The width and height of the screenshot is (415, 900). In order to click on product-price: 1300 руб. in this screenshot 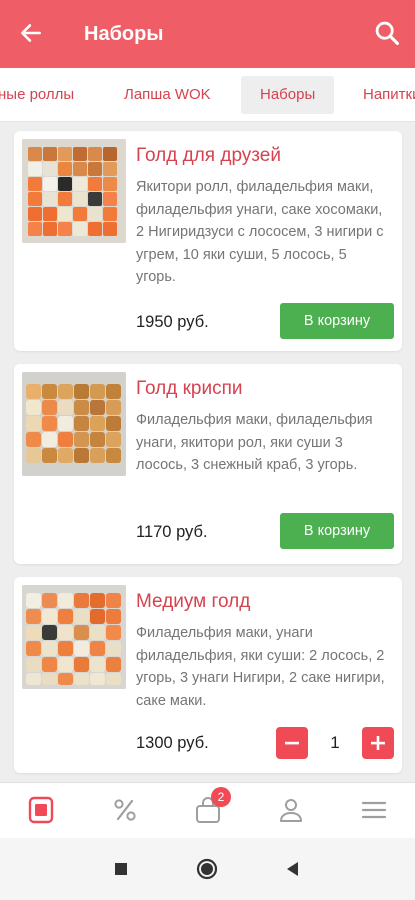, I will do `click(172, 743)`.